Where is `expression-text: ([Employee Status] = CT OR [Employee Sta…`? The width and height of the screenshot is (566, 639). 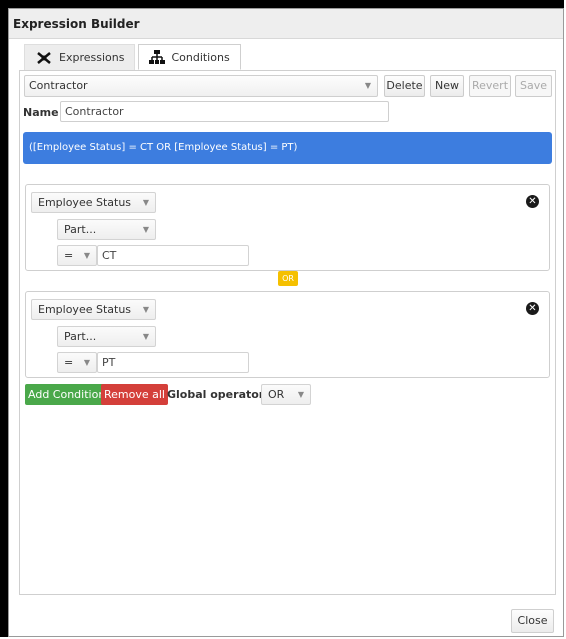 expression-text: ([Employee Status] = CT OR [Employee Sta… is located at coordinates (163, 147).